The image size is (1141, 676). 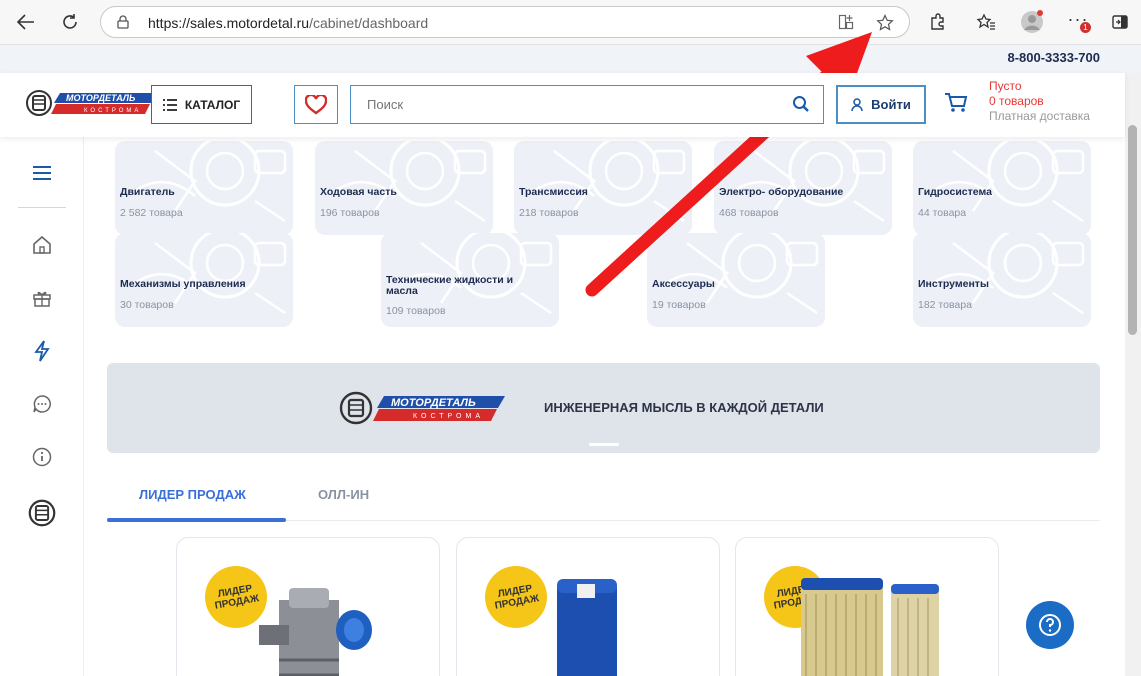 What do you see at coordinates (183, 284) in the screenshot?
I see `category-name: Механизмы управления` at bounding box center [183, 284].